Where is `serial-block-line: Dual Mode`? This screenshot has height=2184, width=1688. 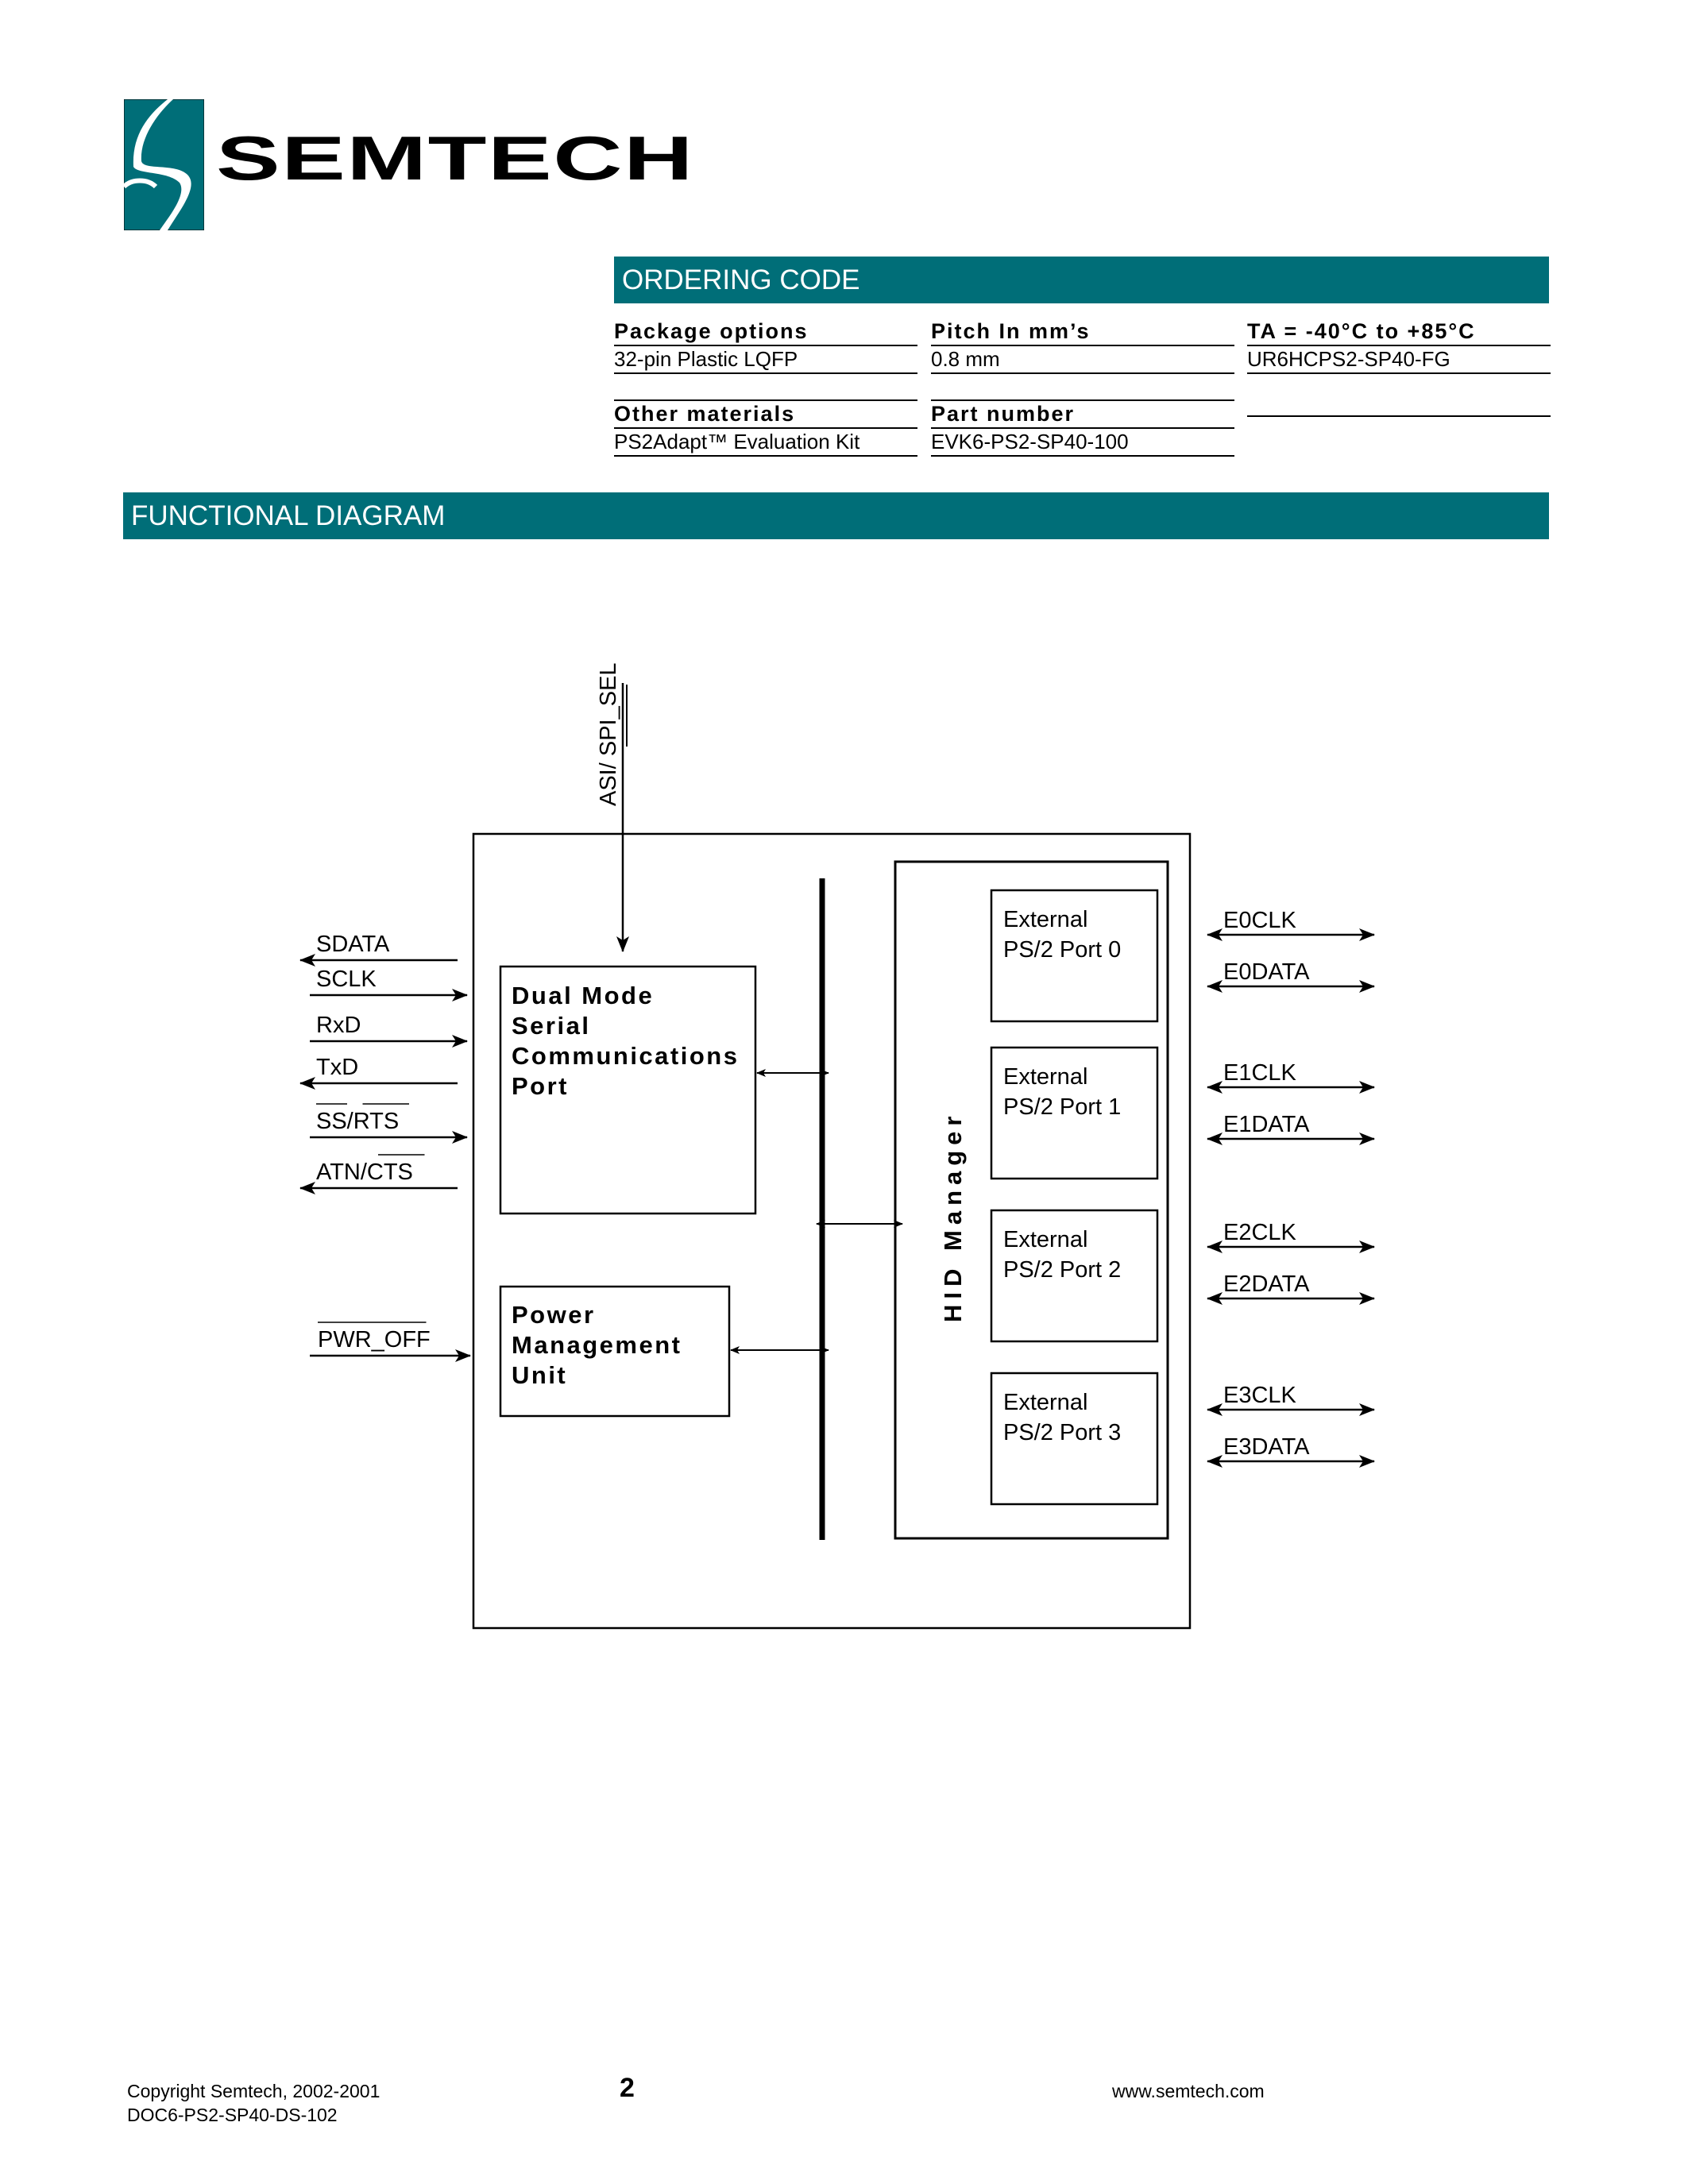 serial-block-line: Dual Mode is located at coordinates (583, 995).